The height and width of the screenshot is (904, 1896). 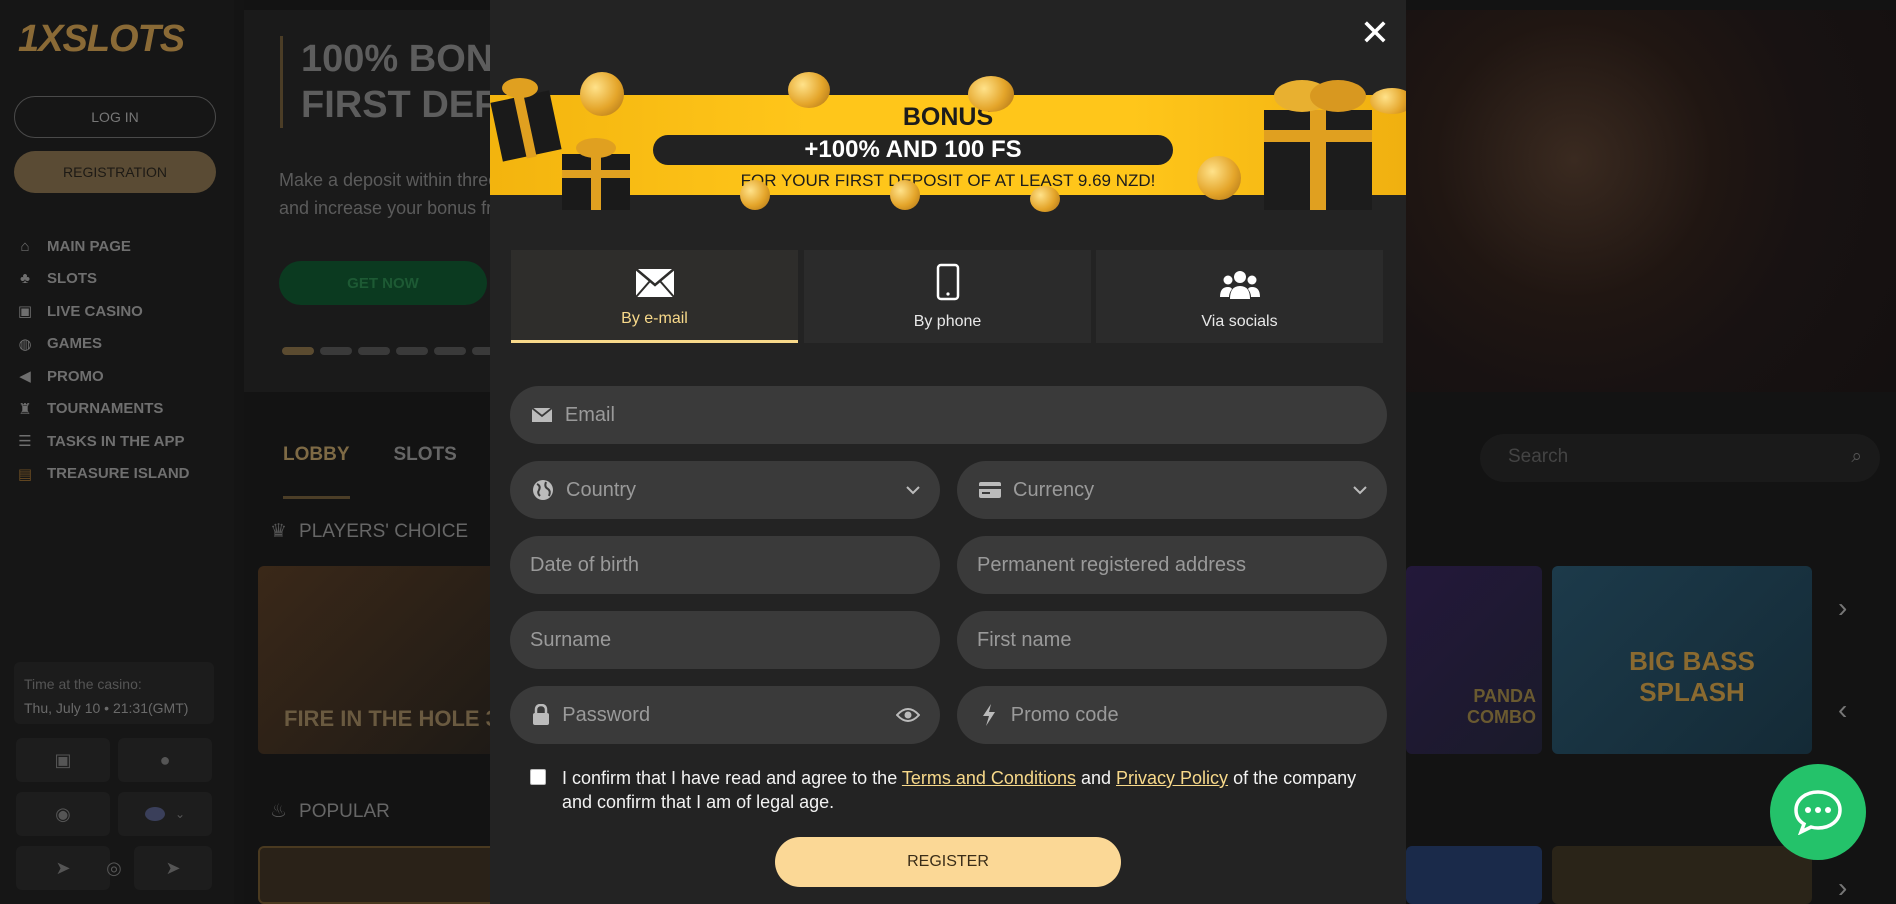 I want to click on tab-by-email: By e-mail, so click(x=654, y=296).